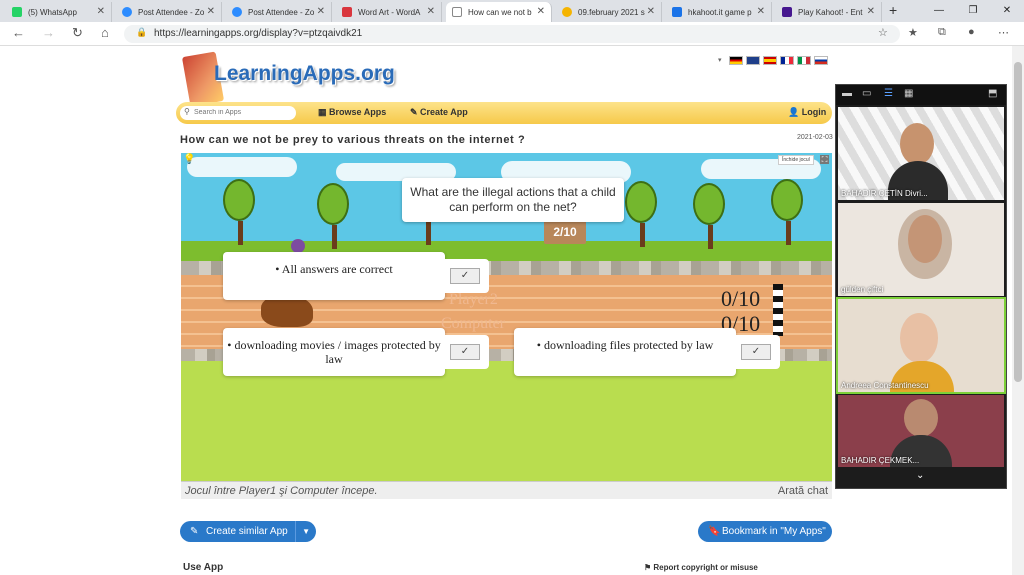 This screenshot has width=1024, height=575. Describe the element at coordinates (334, 269) in the screenshot. I see `answer-text: • All answers are correct` at that location.